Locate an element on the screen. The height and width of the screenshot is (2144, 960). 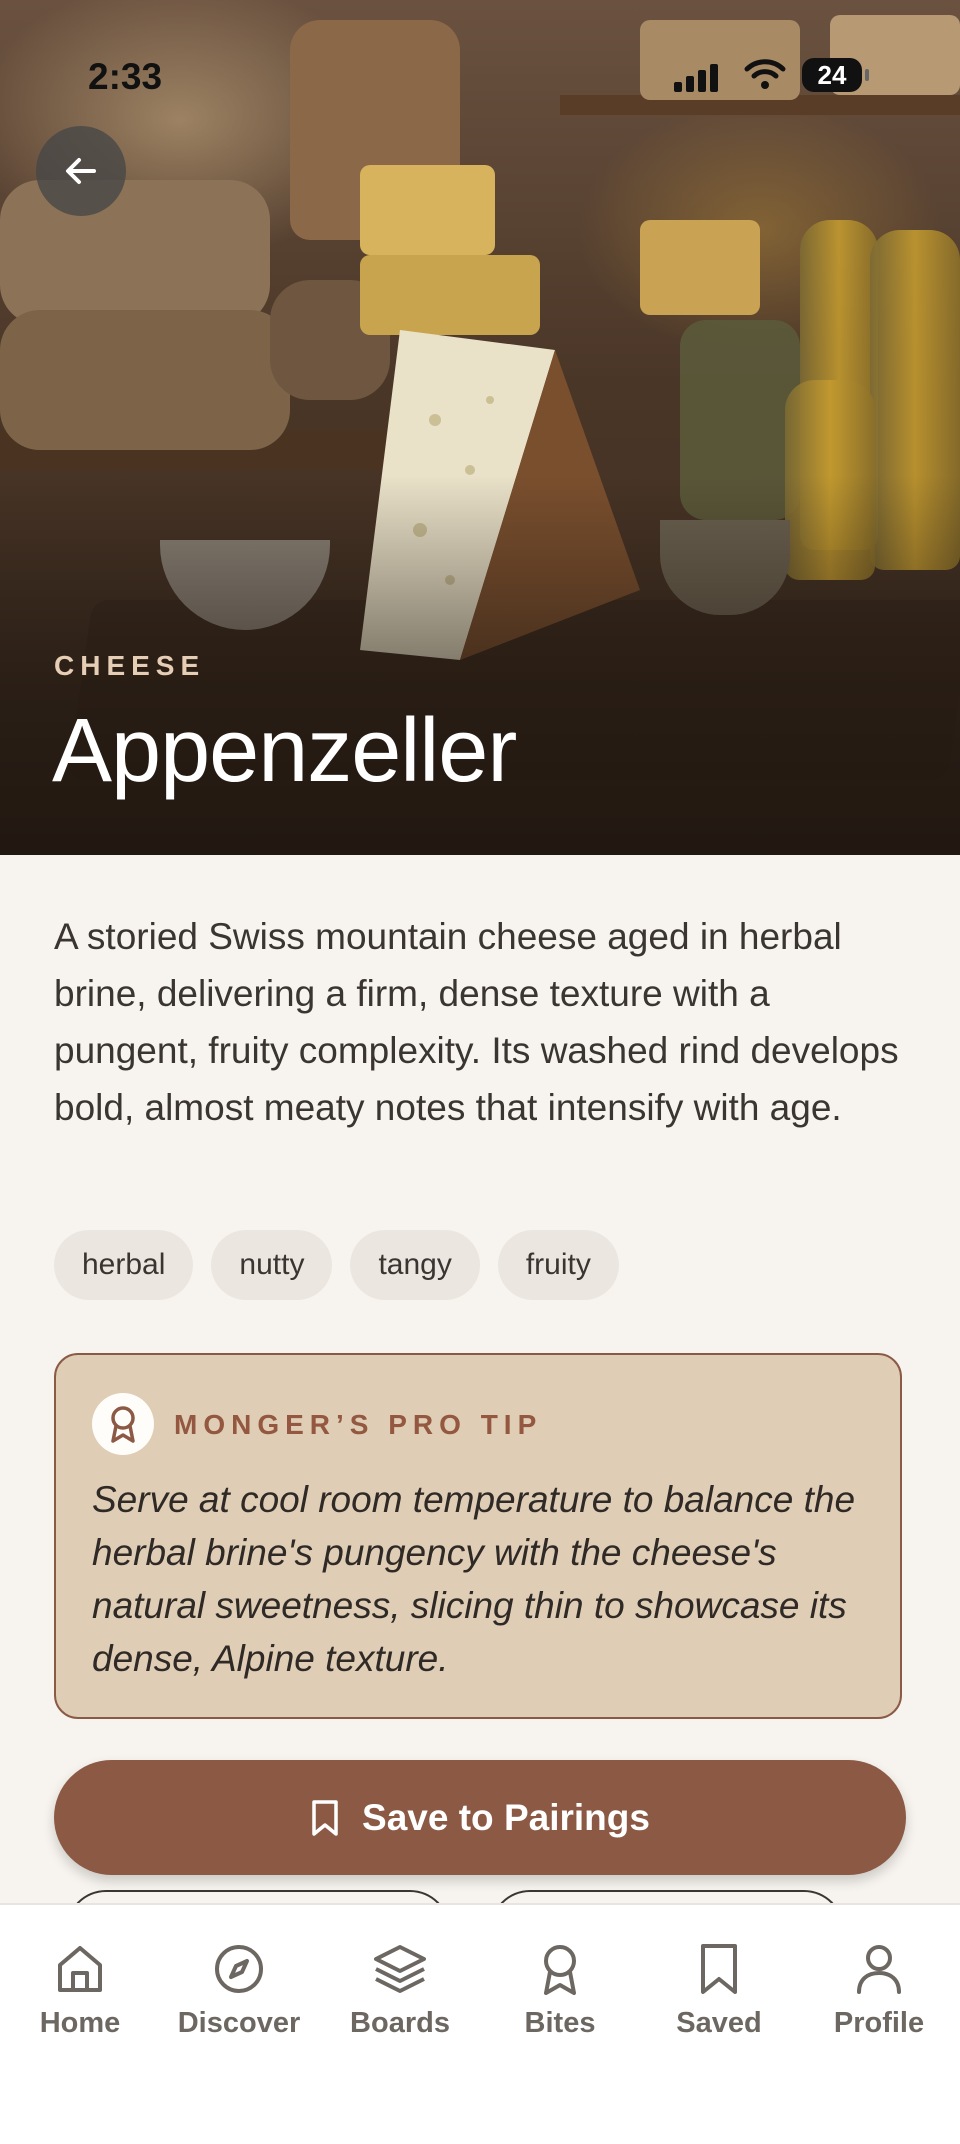
tag-chip: fruity is located at coordinates (558, 1265).